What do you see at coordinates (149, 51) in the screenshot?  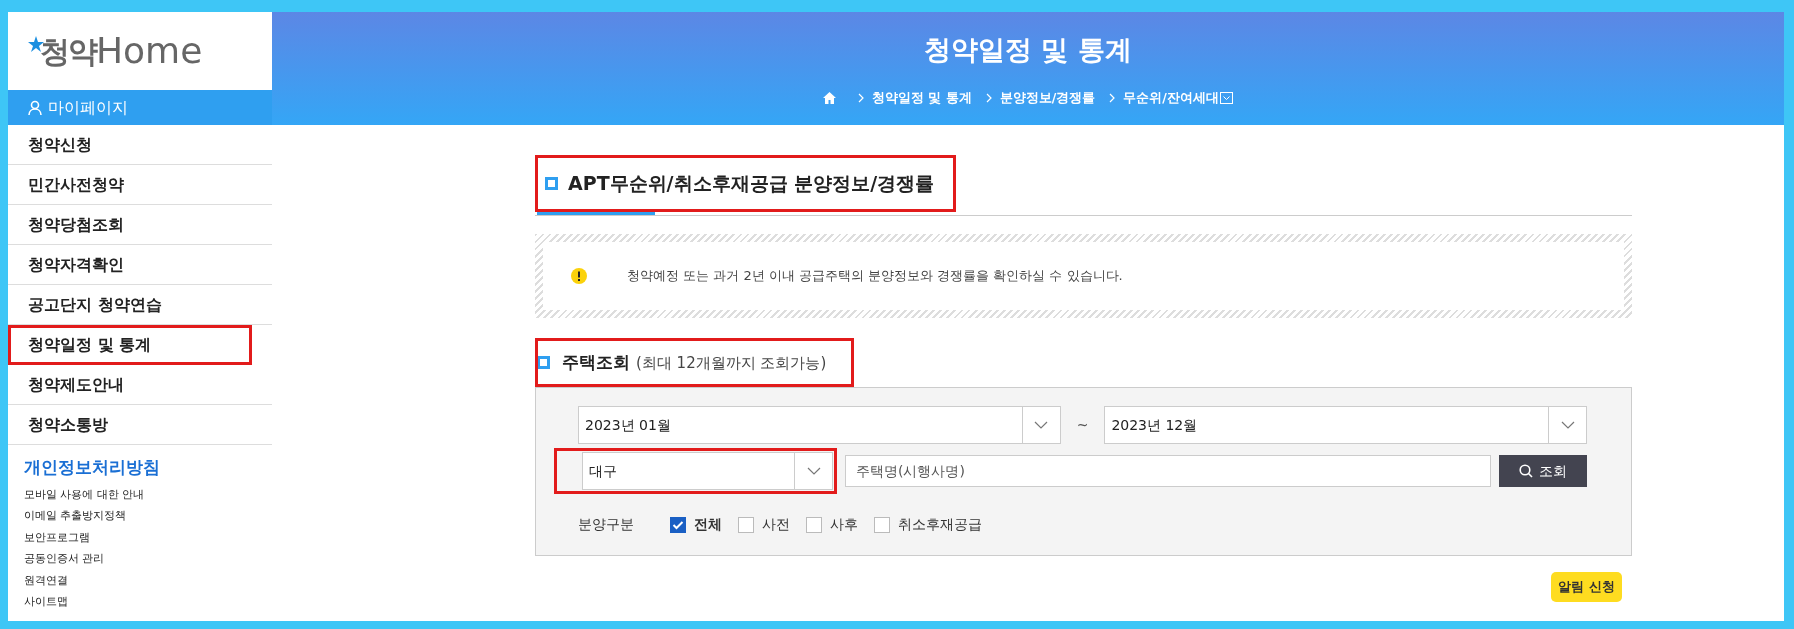 I see `logo-text: Home` at bounding box center [149, 51].